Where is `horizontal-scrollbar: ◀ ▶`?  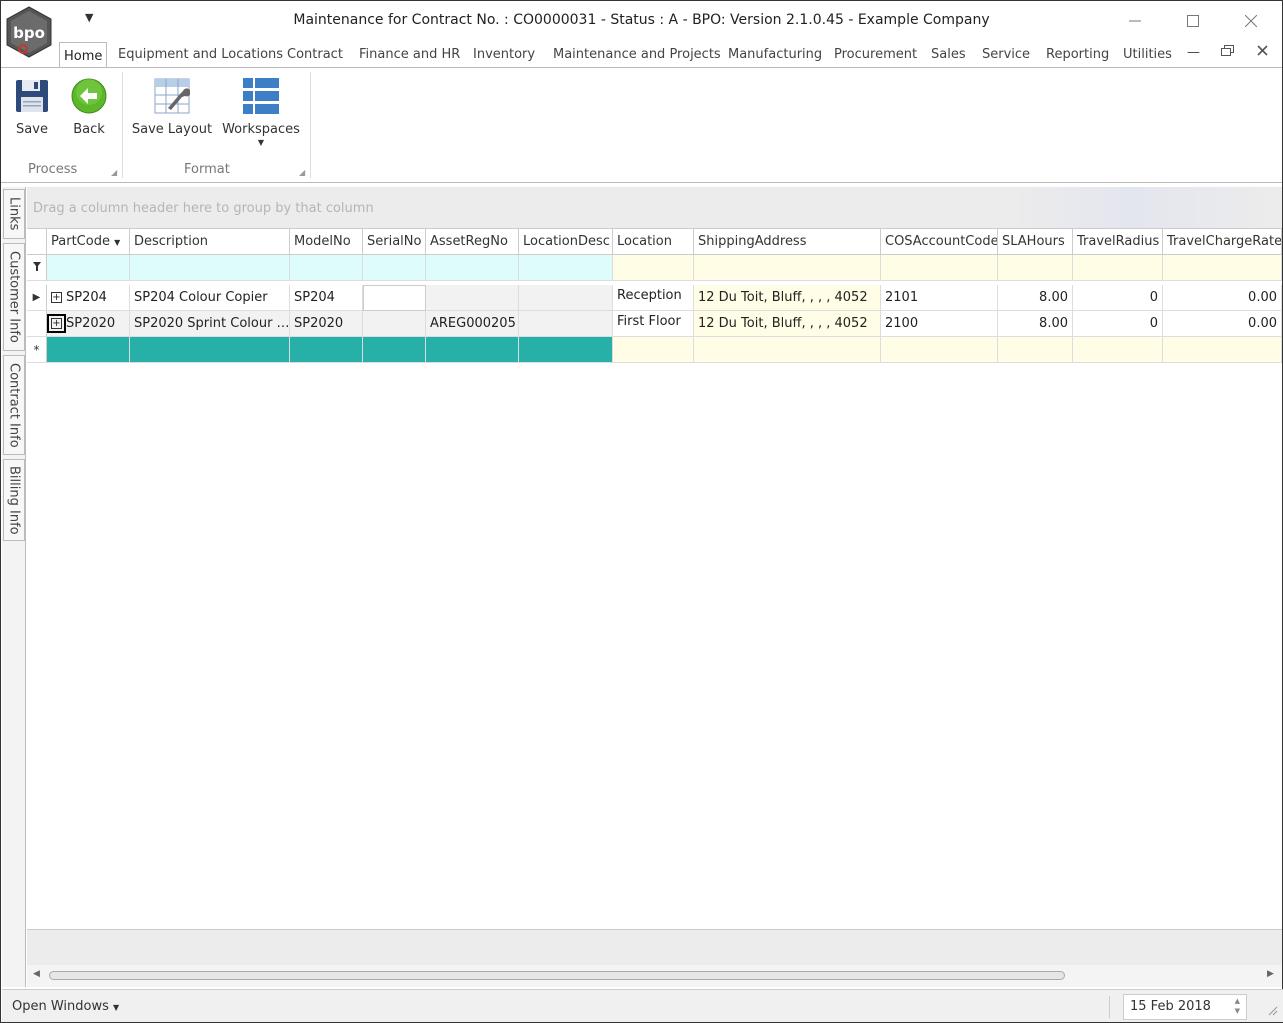 horizontal-scrollbar: ◀ ▶ is located at coordinates (654, 976).